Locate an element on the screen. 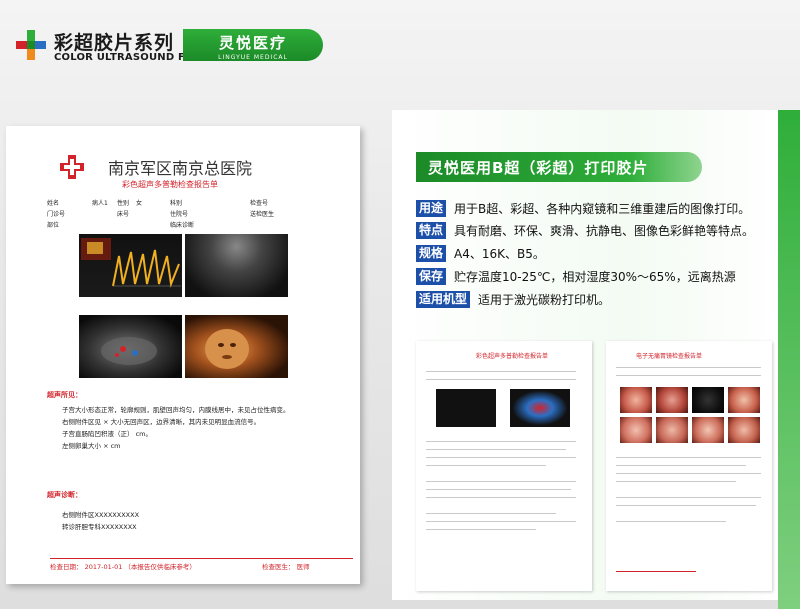 Image resolution: width=800 pixels, height=609 pixels. company-badge: 灵悦医疗 LINGYUE MEDICAL is located at coordinates (253, 45).